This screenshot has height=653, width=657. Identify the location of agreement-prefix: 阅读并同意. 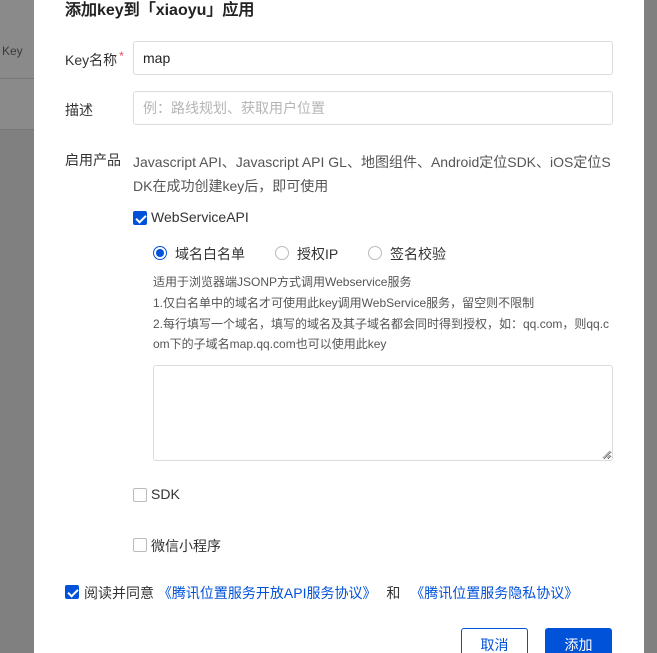
(119, 593).